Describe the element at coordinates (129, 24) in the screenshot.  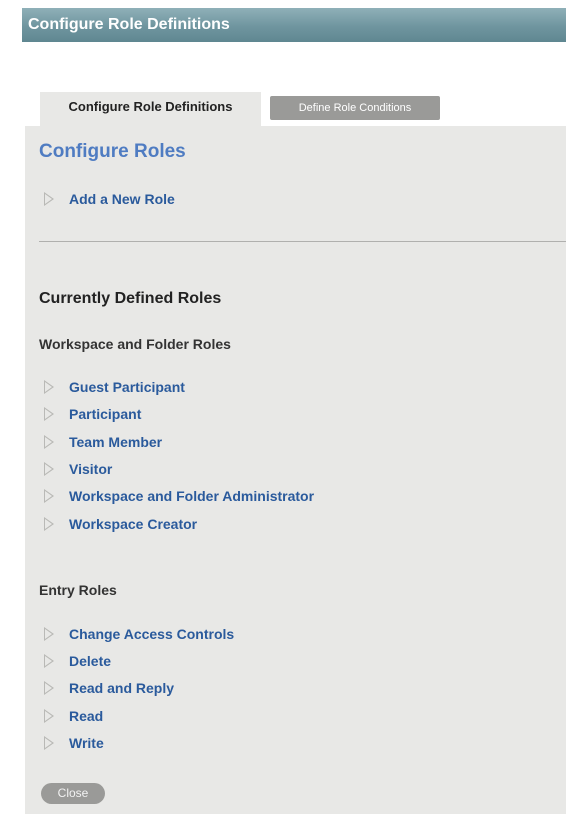
I see `window-title: Configure Role Definitions` at that location.